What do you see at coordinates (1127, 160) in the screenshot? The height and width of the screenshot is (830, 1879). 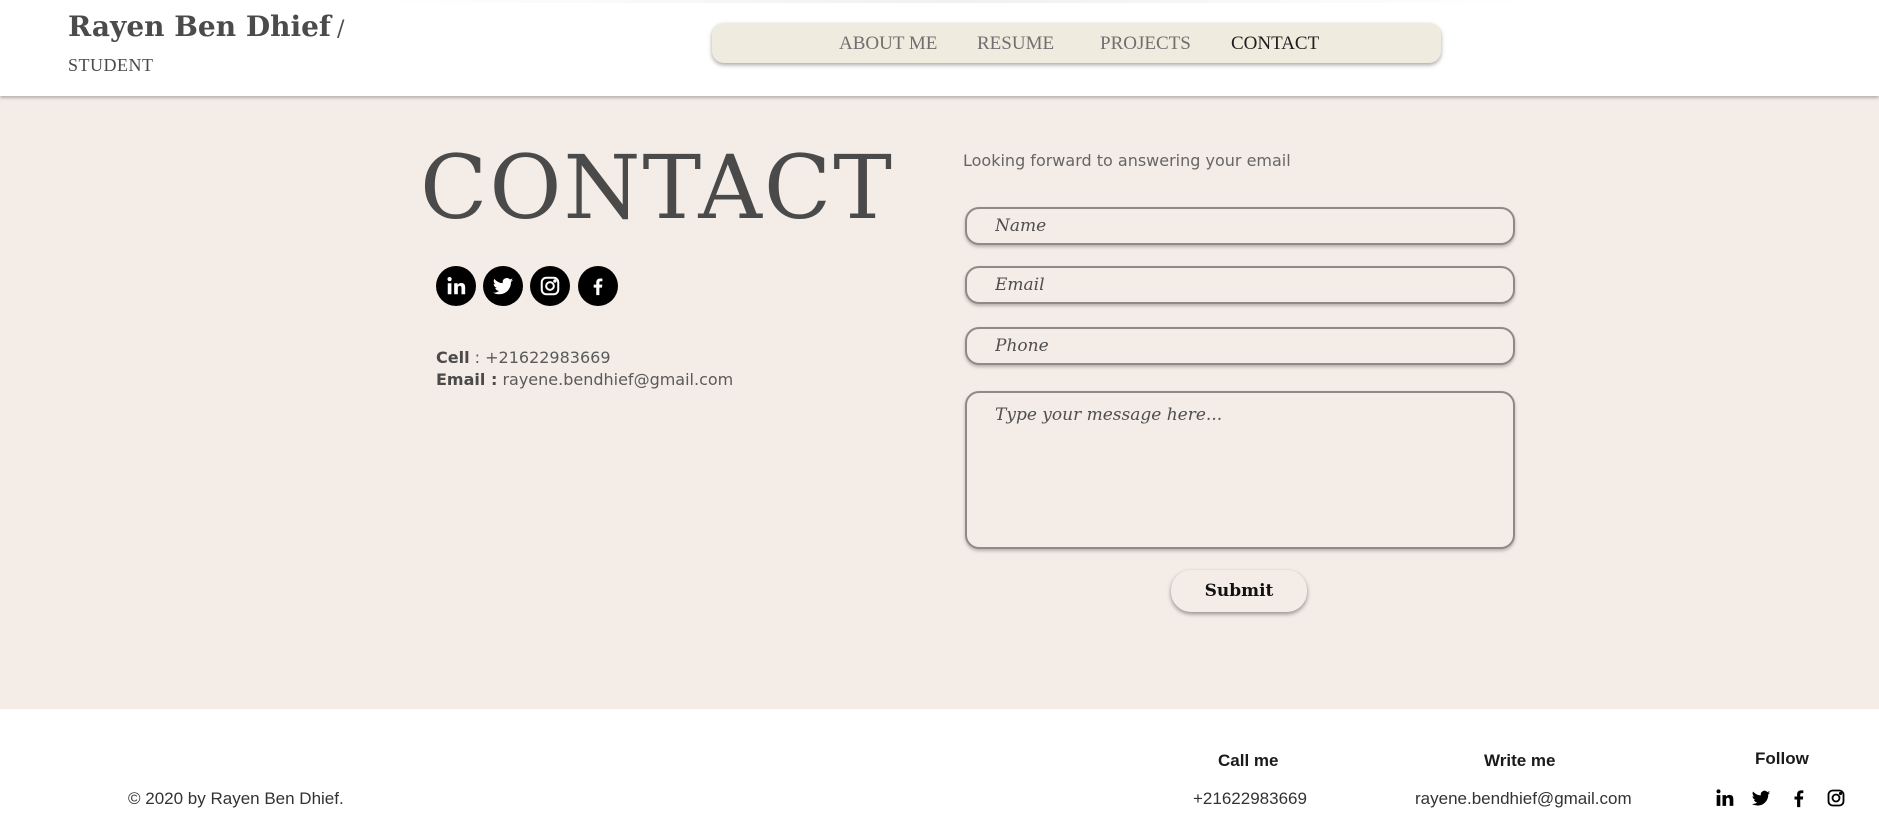 I see `form-intro: Looking forward to answering your email` at bounding box center [1127, 160].